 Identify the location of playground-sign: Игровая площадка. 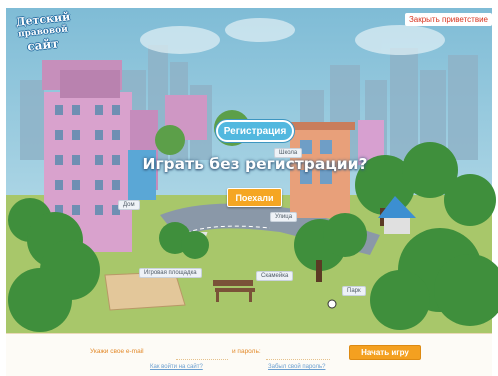
(170, 273).